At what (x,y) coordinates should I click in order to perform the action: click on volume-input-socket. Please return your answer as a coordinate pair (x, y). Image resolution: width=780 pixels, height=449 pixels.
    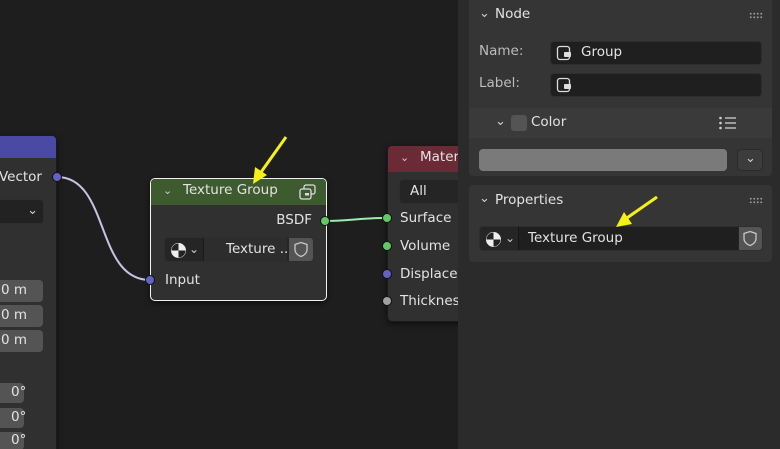
    Looking at the image, I should click on (387, 246).